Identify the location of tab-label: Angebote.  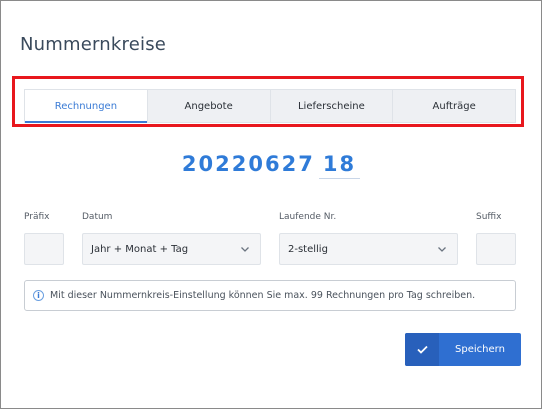
(208, 106).